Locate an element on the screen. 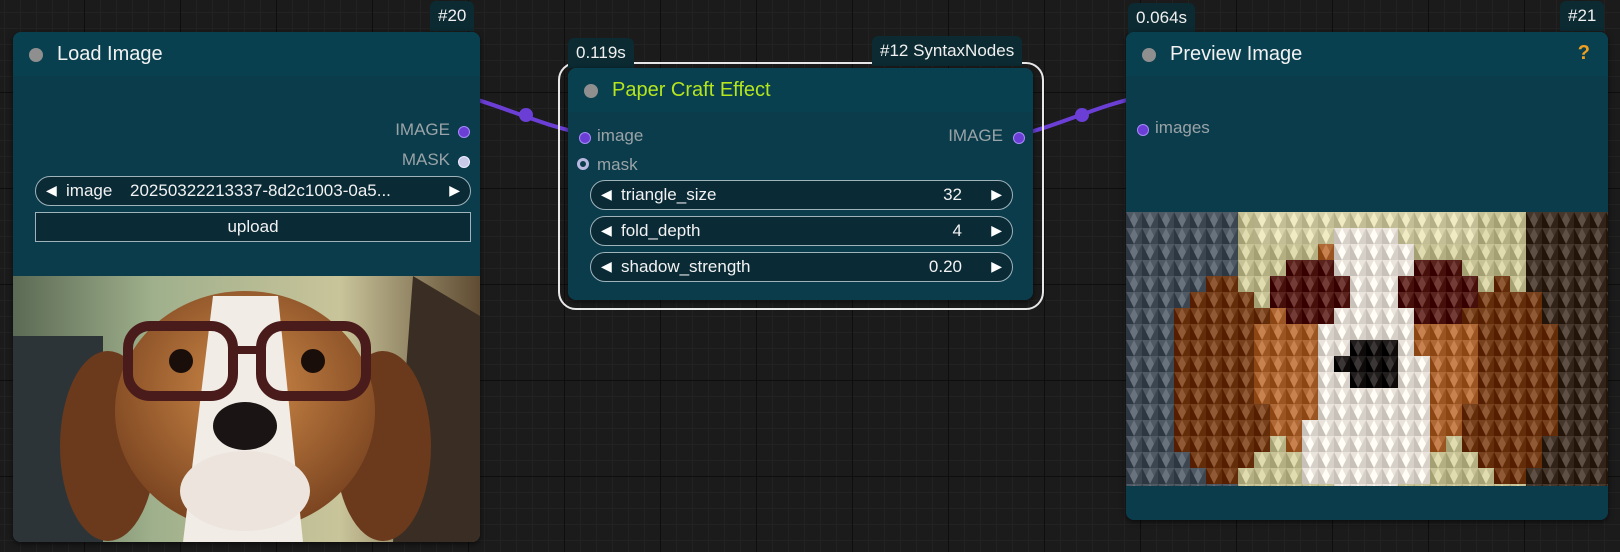 The height and width of the screenshot is (552, 1620). node-header: Paper Craft Effect is located at coordinates (800, 90).